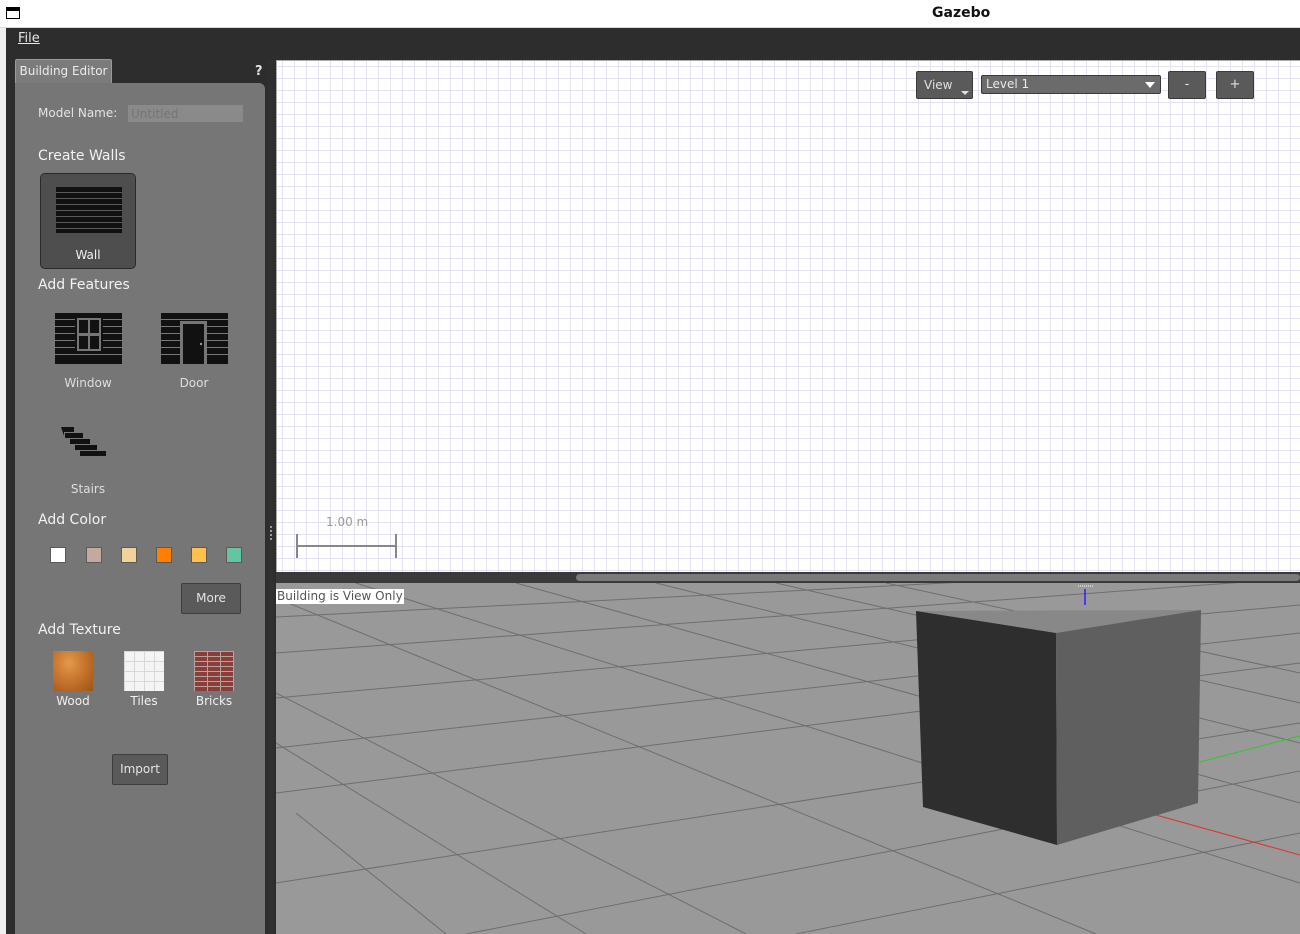 The image size is (1300, 934). What do you see at coordinates (194, 383) in the screenshot?
I see `door-label: Door` at bounding box center [194, 383].